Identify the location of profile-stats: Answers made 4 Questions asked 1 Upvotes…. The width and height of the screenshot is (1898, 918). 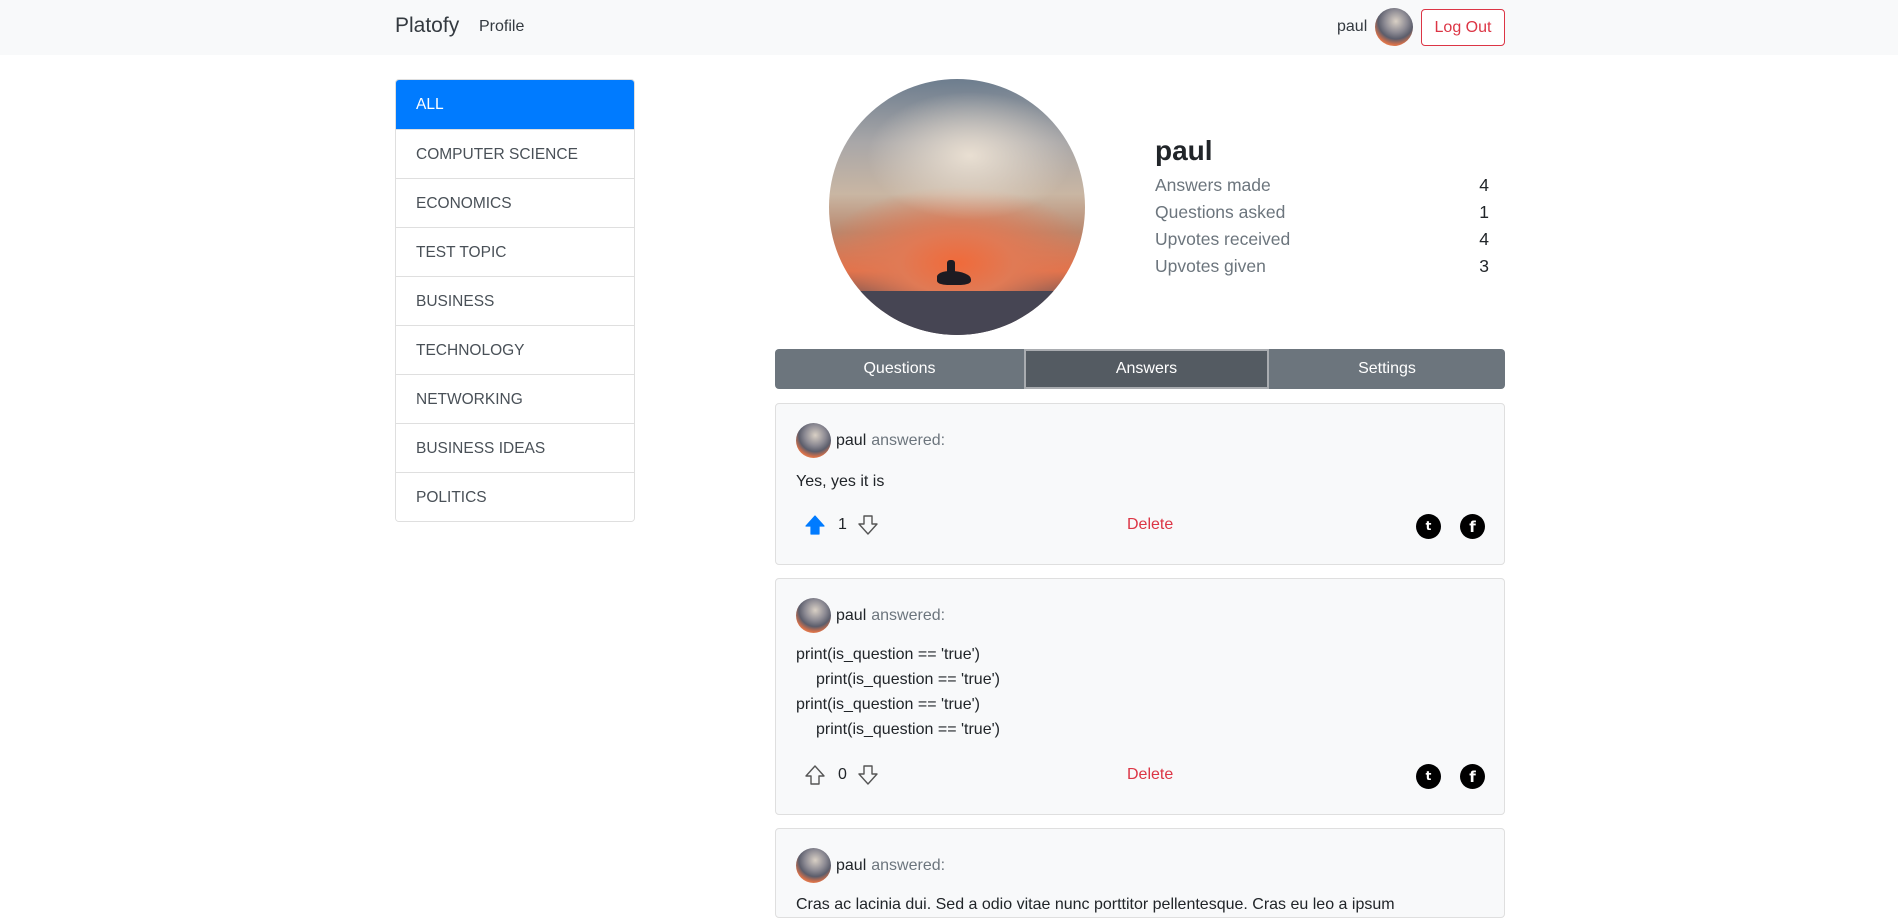
(1322, 229).